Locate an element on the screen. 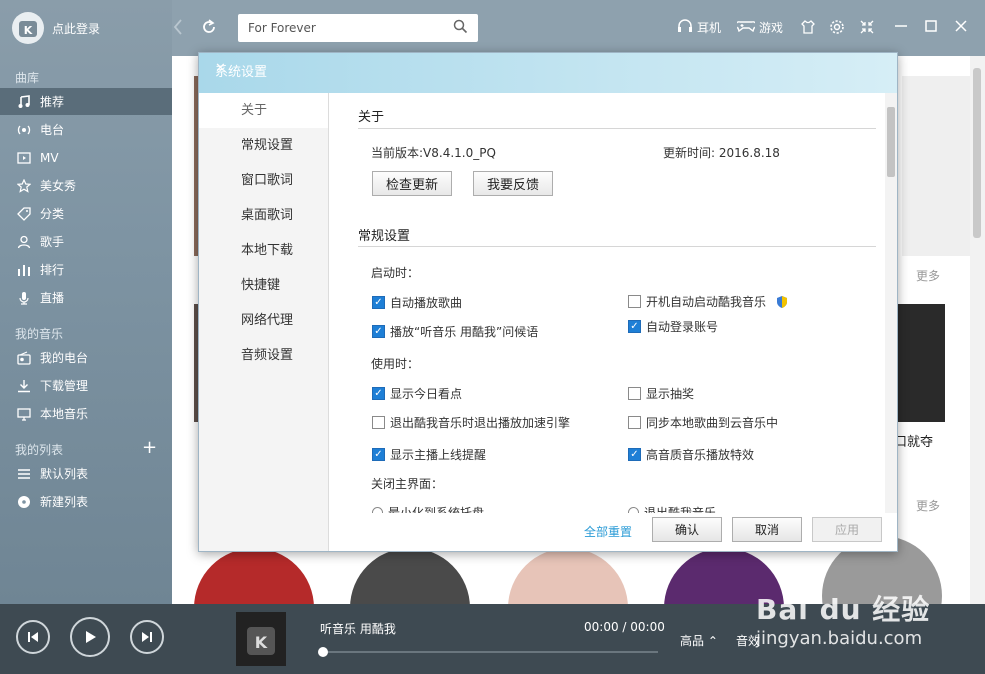 Image resolution: width=985 pixels, height=674 pixels. banner-image-right is located at coordinates (937, 166).